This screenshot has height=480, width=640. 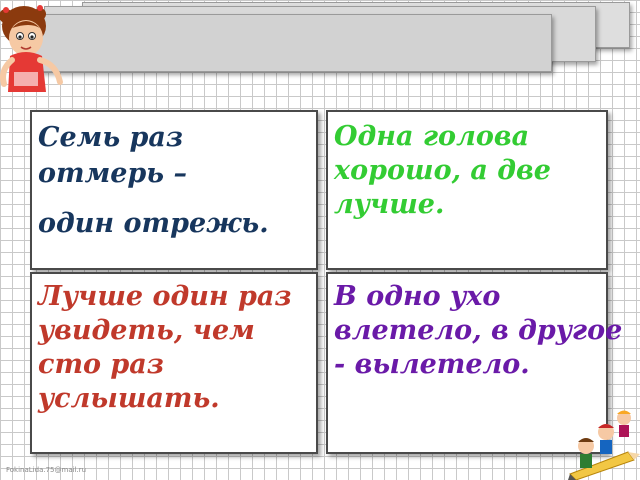 I want to click on header-banner-front, so click(x=287, y=43).